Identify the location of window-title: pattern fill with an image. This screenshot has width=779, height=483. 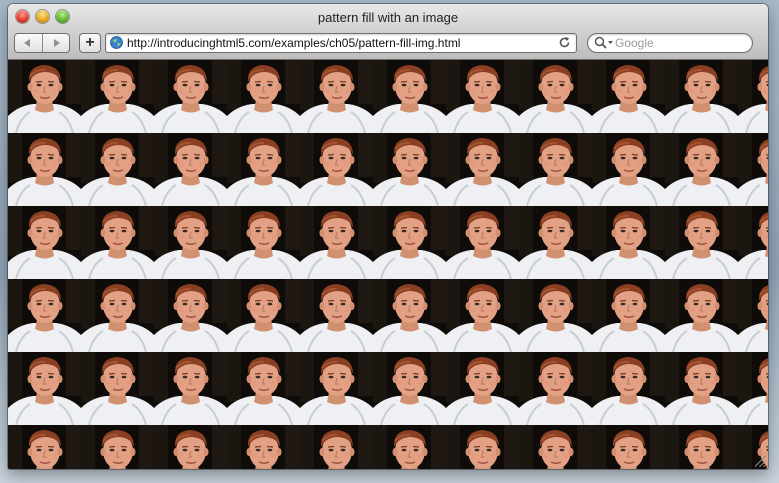
(388, 17).